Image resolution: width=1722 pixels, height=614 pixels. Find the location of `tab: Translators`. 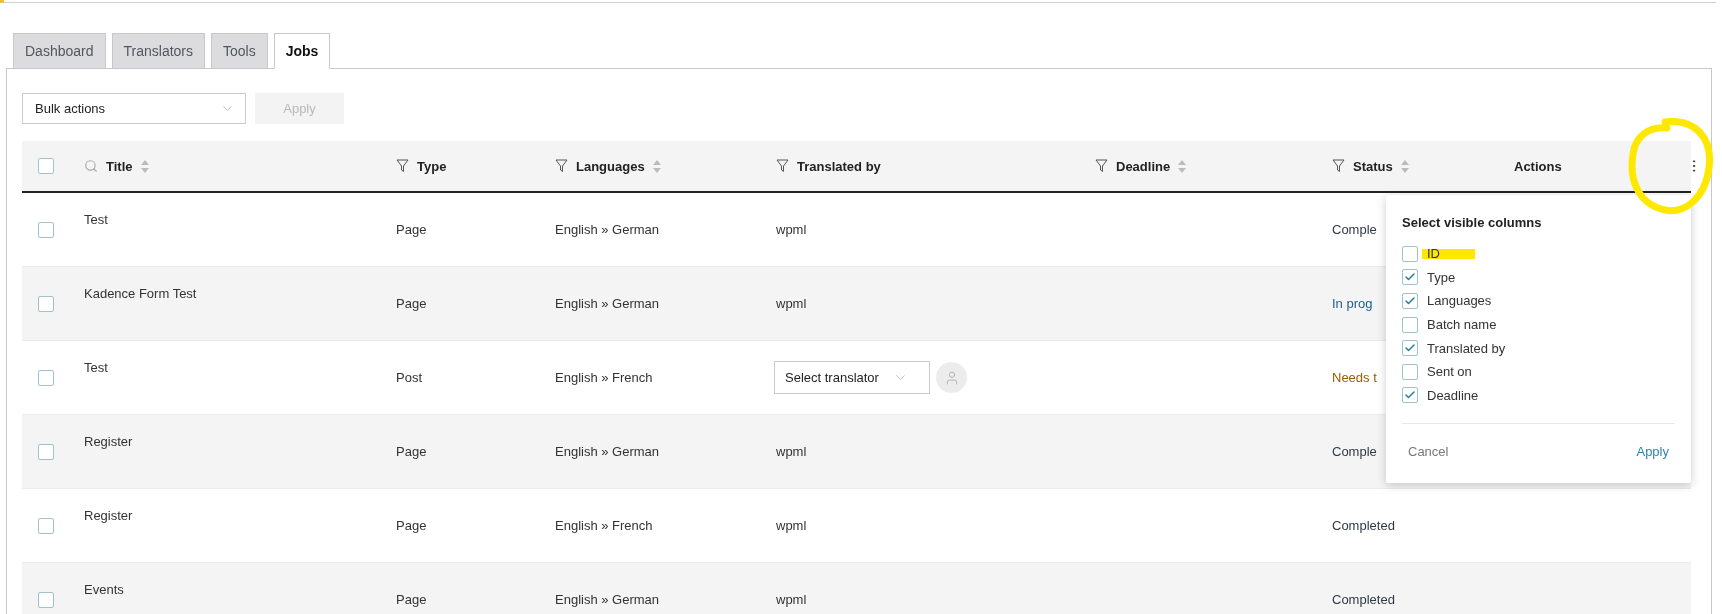

tab: Translators is located at coordinates (158, 51).